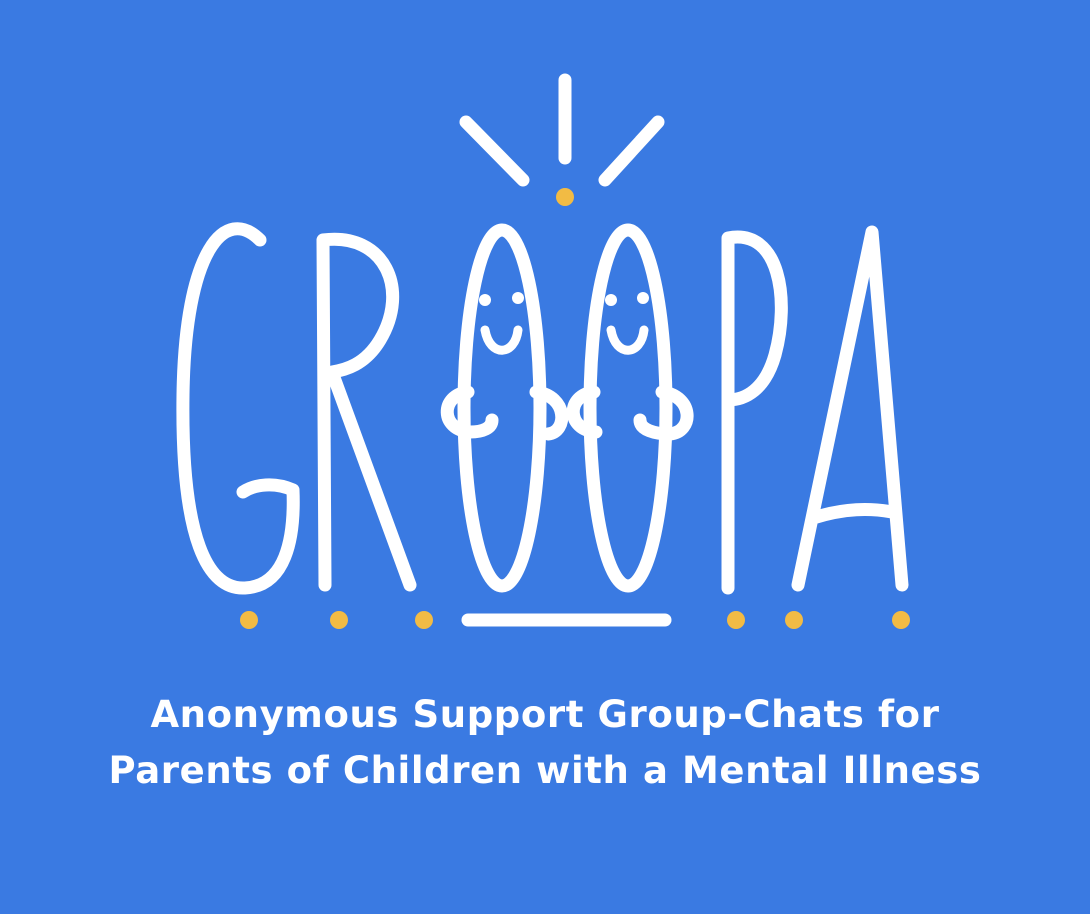 The height and width of the screenshot is (914, 1090). What do you see at coordinates (366, 412) in the screenshot?
I see `letter-r` at bounding box center [366, 412].